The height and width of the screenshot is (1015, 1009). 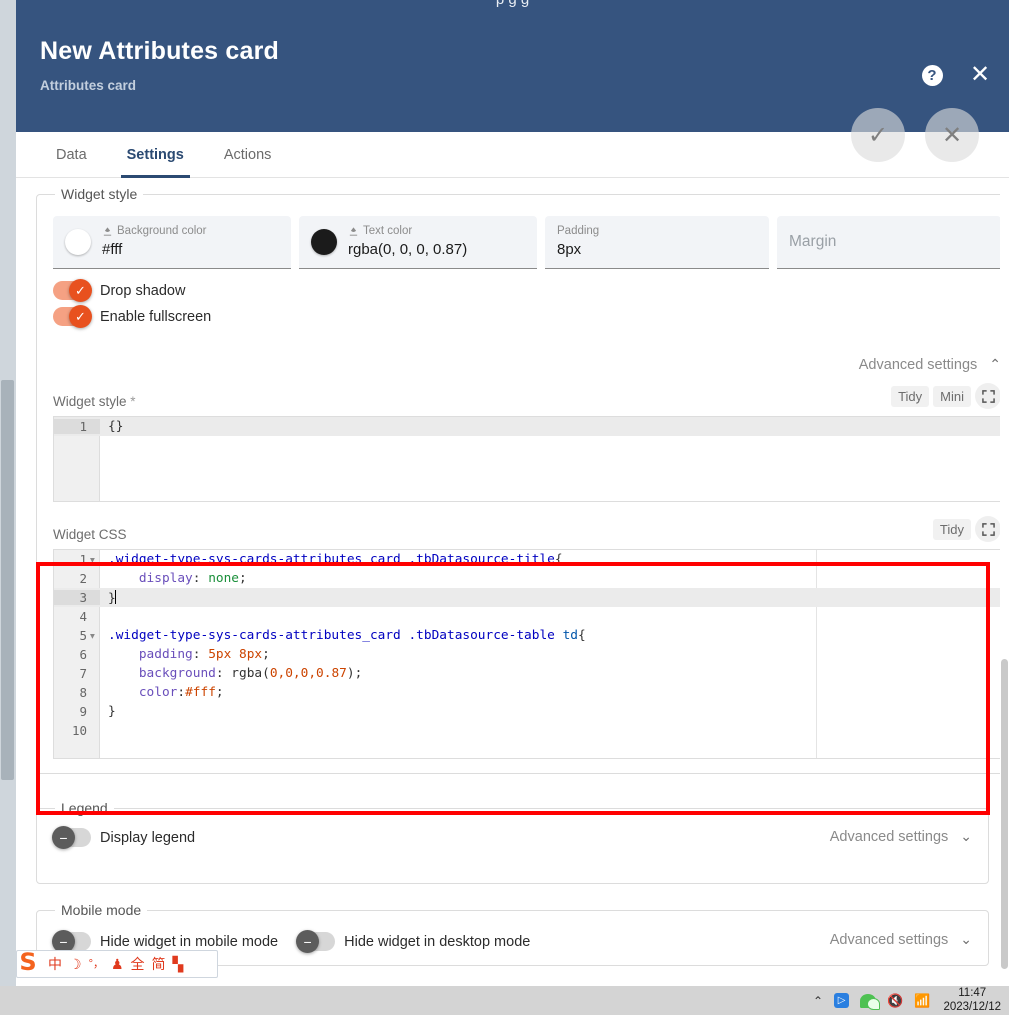 I want to click on mobile-advanced-settings: Advanced settings ⌄, so click(x=901, y=939).